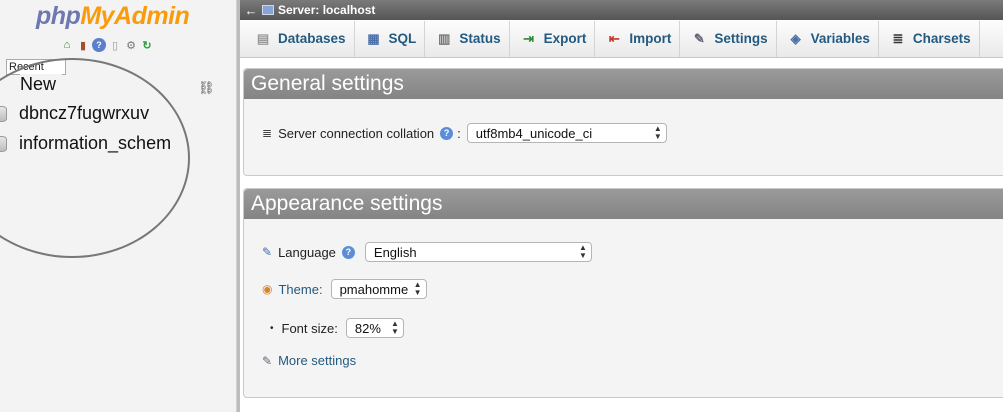 The image size is (1003, 412). What do you see at coordinates (478, 252) in the screenshot?
I see `language-select: English ▲ ▼` at bounding box center [478, 252].